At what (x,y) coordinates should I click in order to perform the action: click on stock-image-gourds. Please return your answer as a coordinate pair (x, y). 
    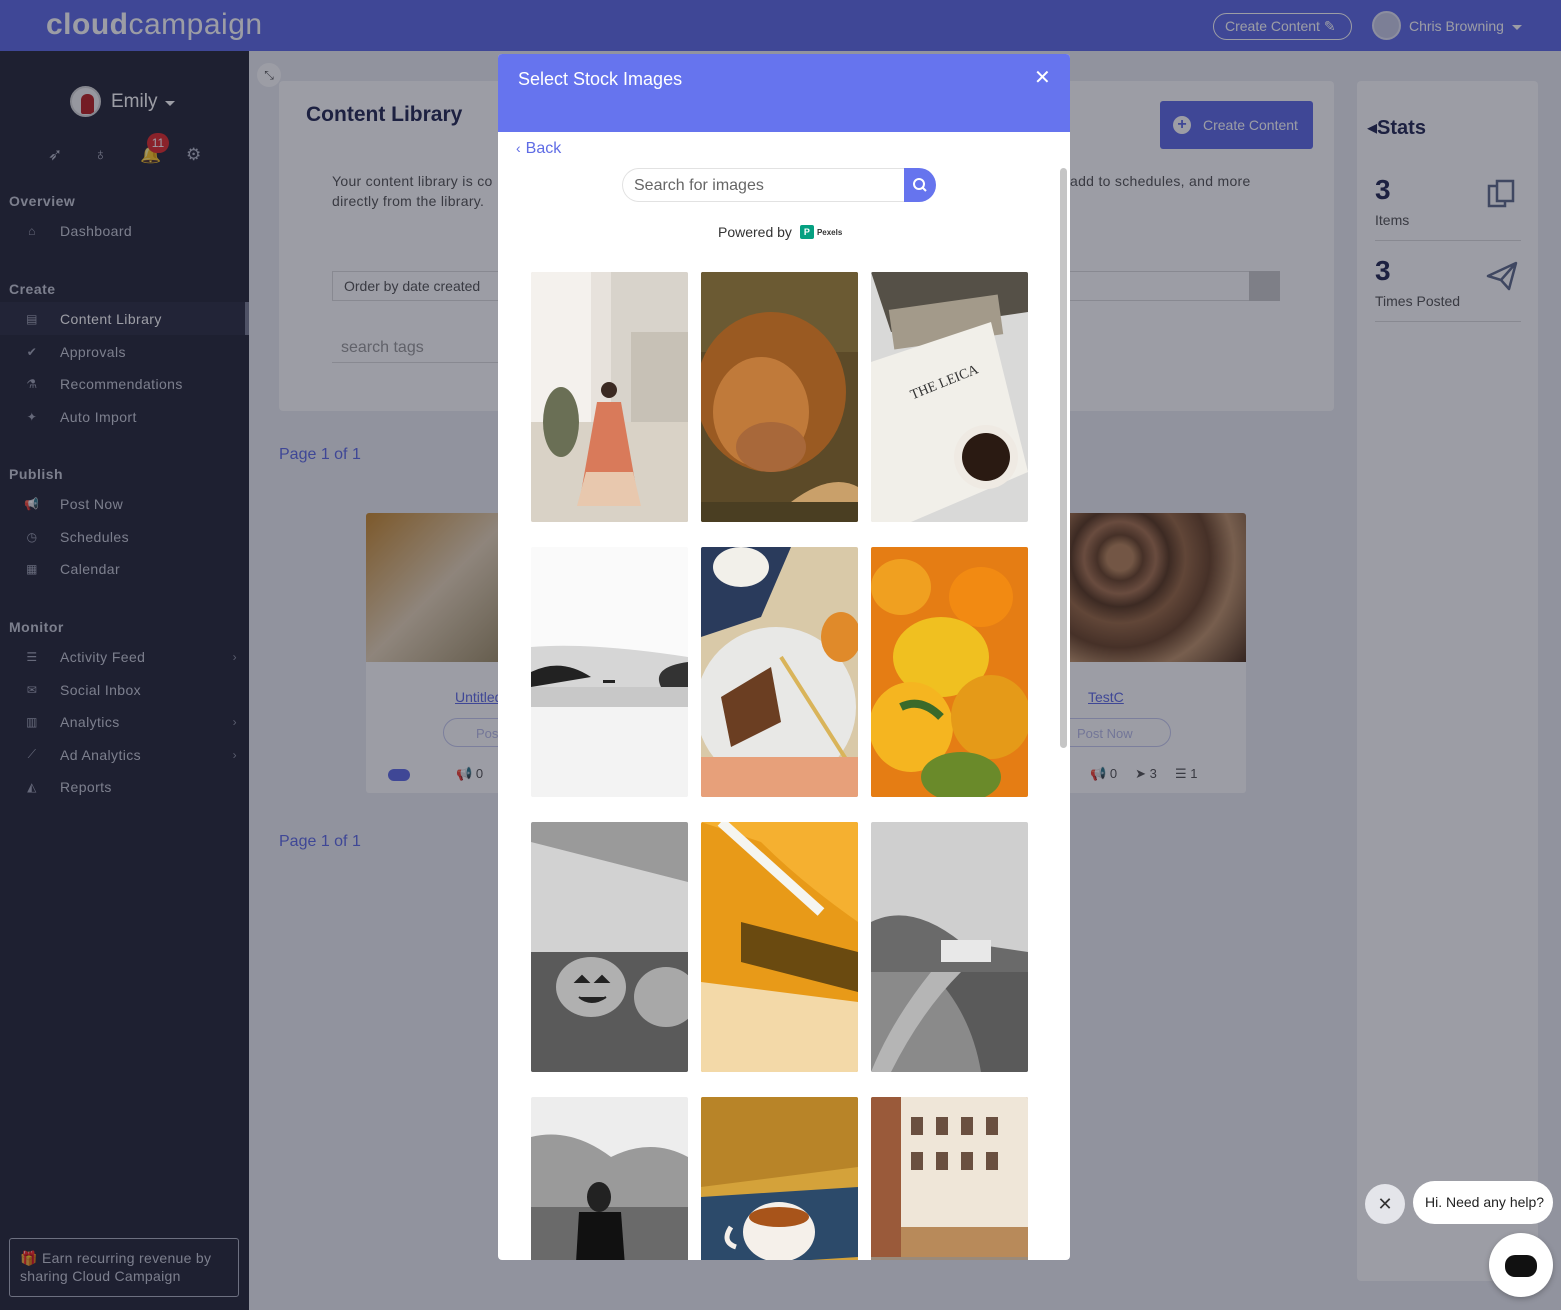
    Looking at the image, I should click on (949, 672).